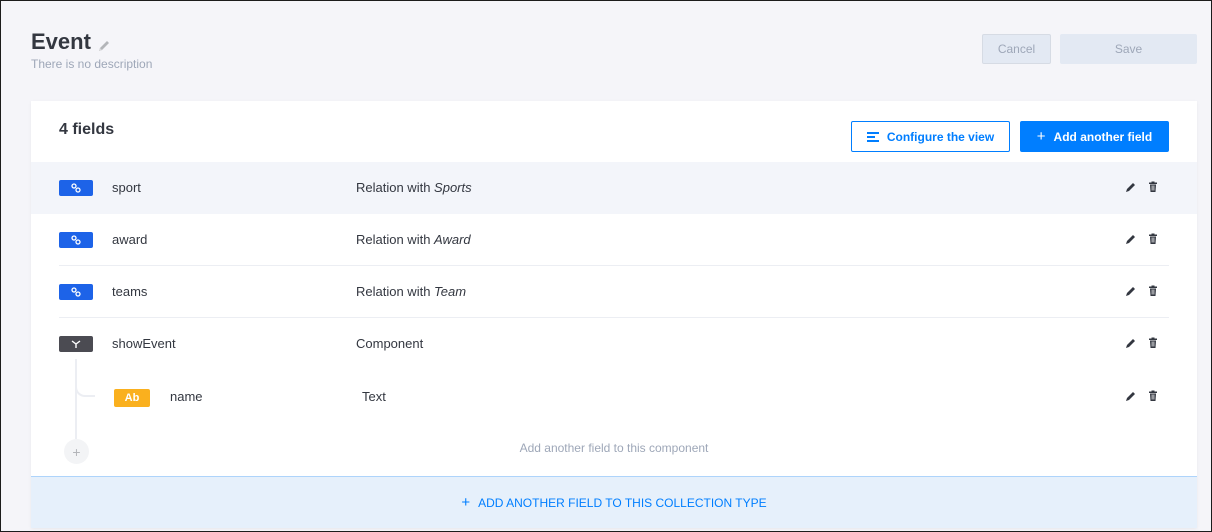 The width and height of the screenshot is (1212, 532). Describe the element at coordinates (92, 64) in the screenshot. I see `page-description: There is no description` at that location.